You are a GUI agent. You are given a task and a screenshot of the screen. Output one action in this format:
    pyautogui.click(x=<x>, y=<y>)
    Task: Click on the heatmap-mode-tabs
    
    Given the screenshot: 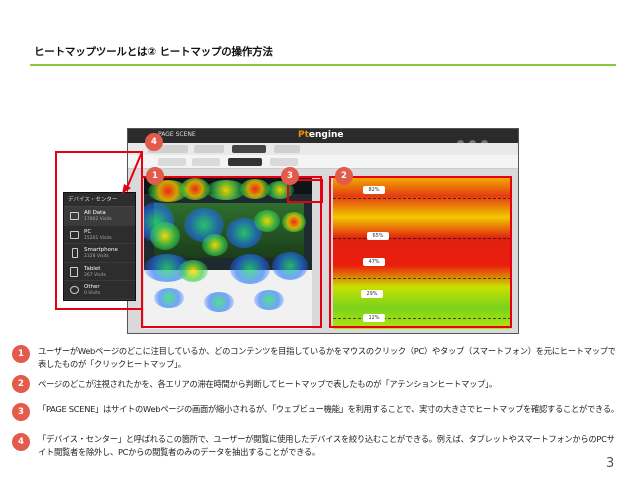 What is the action you would take?
    pyautogui.click(x=323, y=162)
    